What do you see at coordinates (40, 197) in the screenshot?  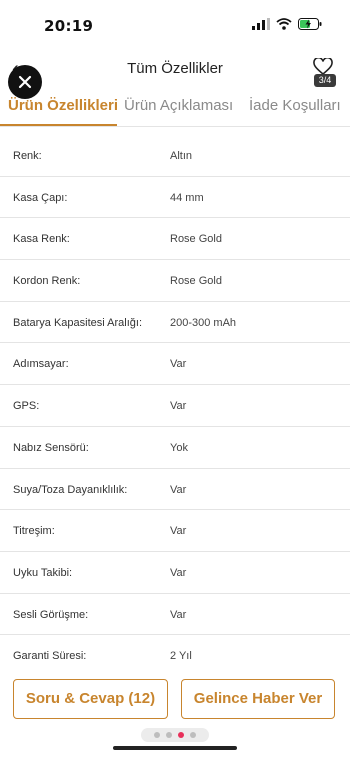 I see `spec-key: Kasa Çapı:` at bounding box center [40, 197].